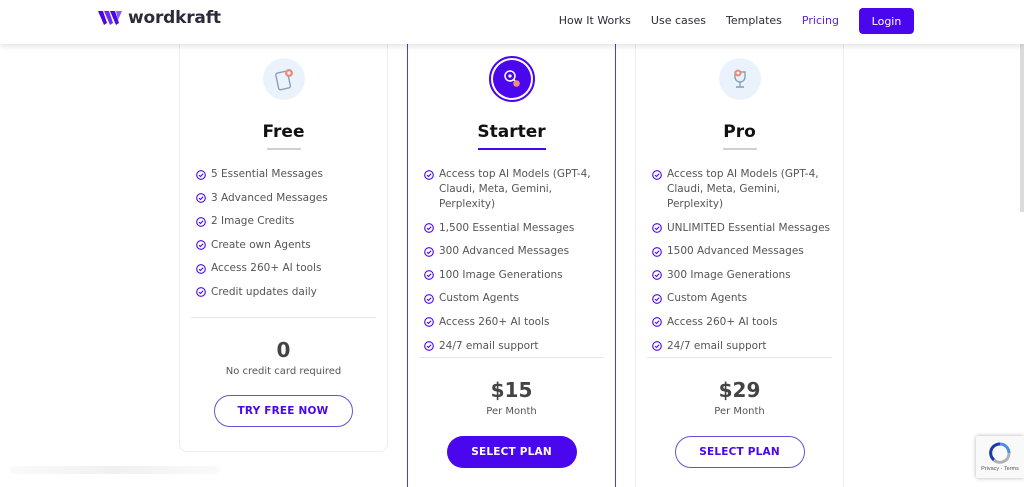  I want to click on nav-pricing: Pricing, so click(820, 21).